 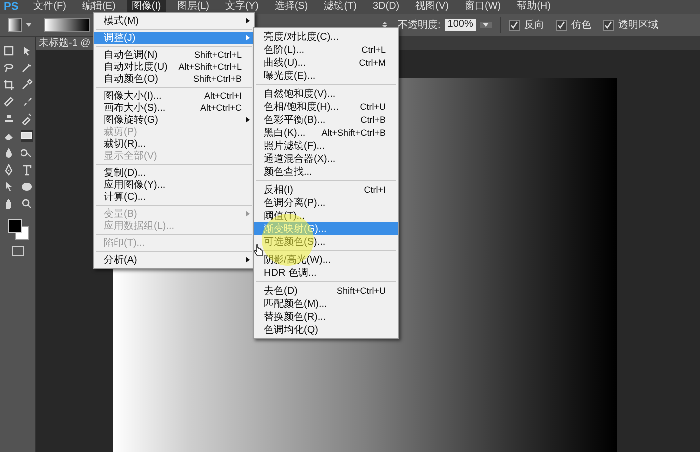 What do you see at coordinates (419, 25) in the screenshot?
I see `opacity-label: 不透明度:` at bounding box center [419, 25].